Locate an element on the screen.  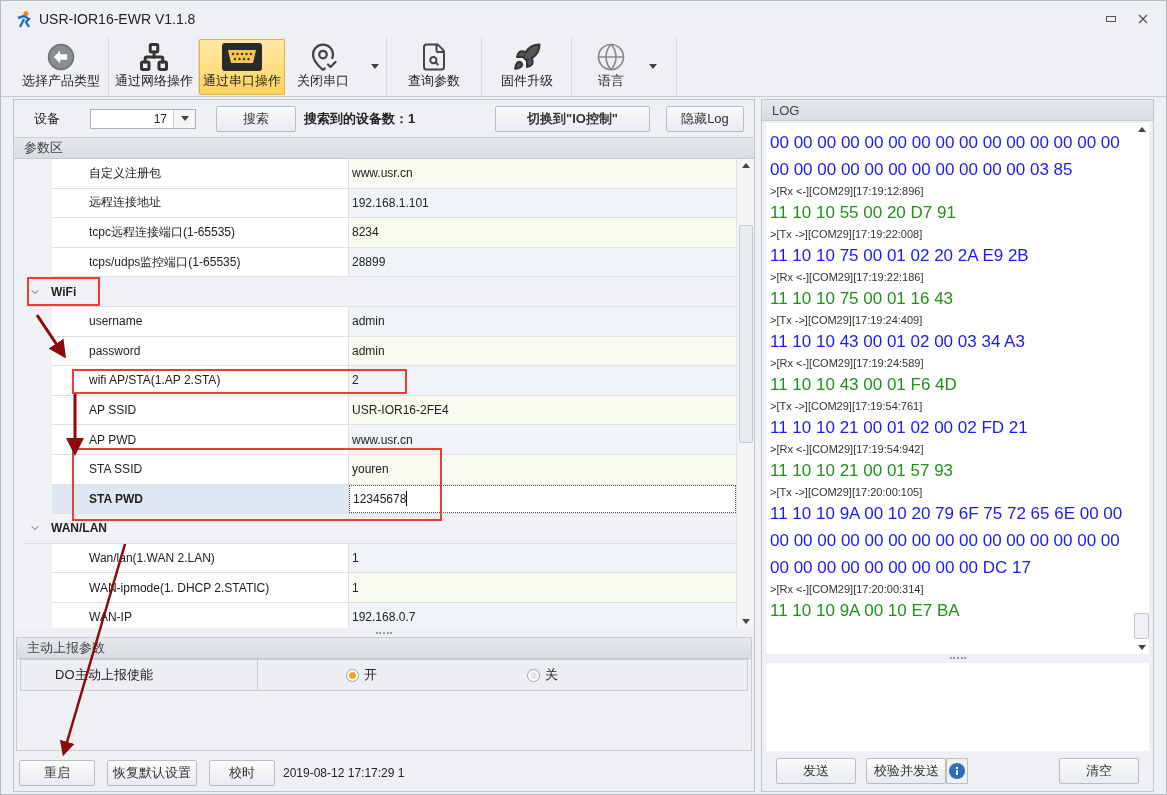
log-data: 11 10 10 9A 00 10 20 79 6F 75 72 65 6E 00 00 00 00 00 00 00 00 00 00 00 00 00 00 00 00 00 00 00 00 00 00 00 00 00 00 DC 17 is located at coordinates (947, 541).